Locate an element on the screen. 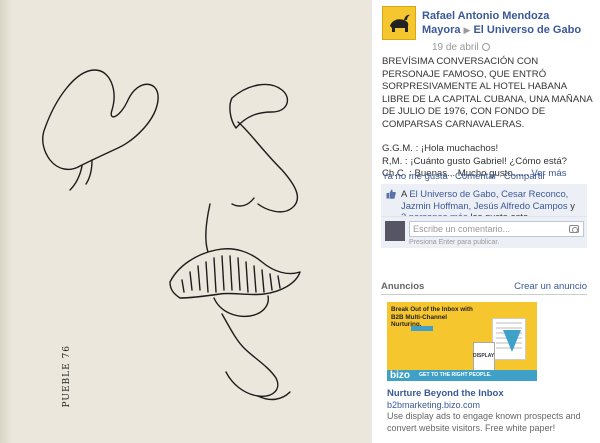 The width and height of the screenshot is (600, 443). post-date: 19 de abril is located at coordinates (461, 47).